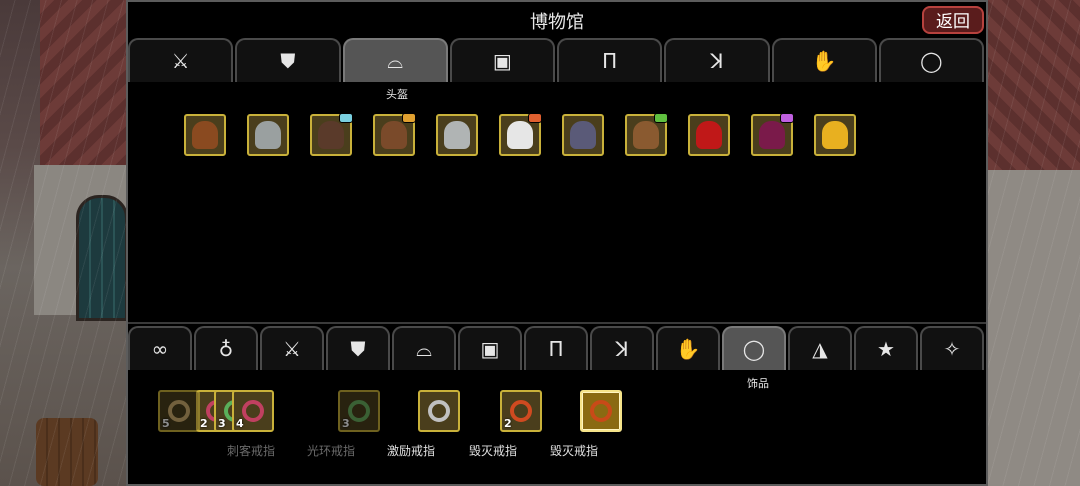 This screenshot has height=486, width=1080. Describe the element at coordinates (102, 258) in the screenshot. I see `window-left` at that location.